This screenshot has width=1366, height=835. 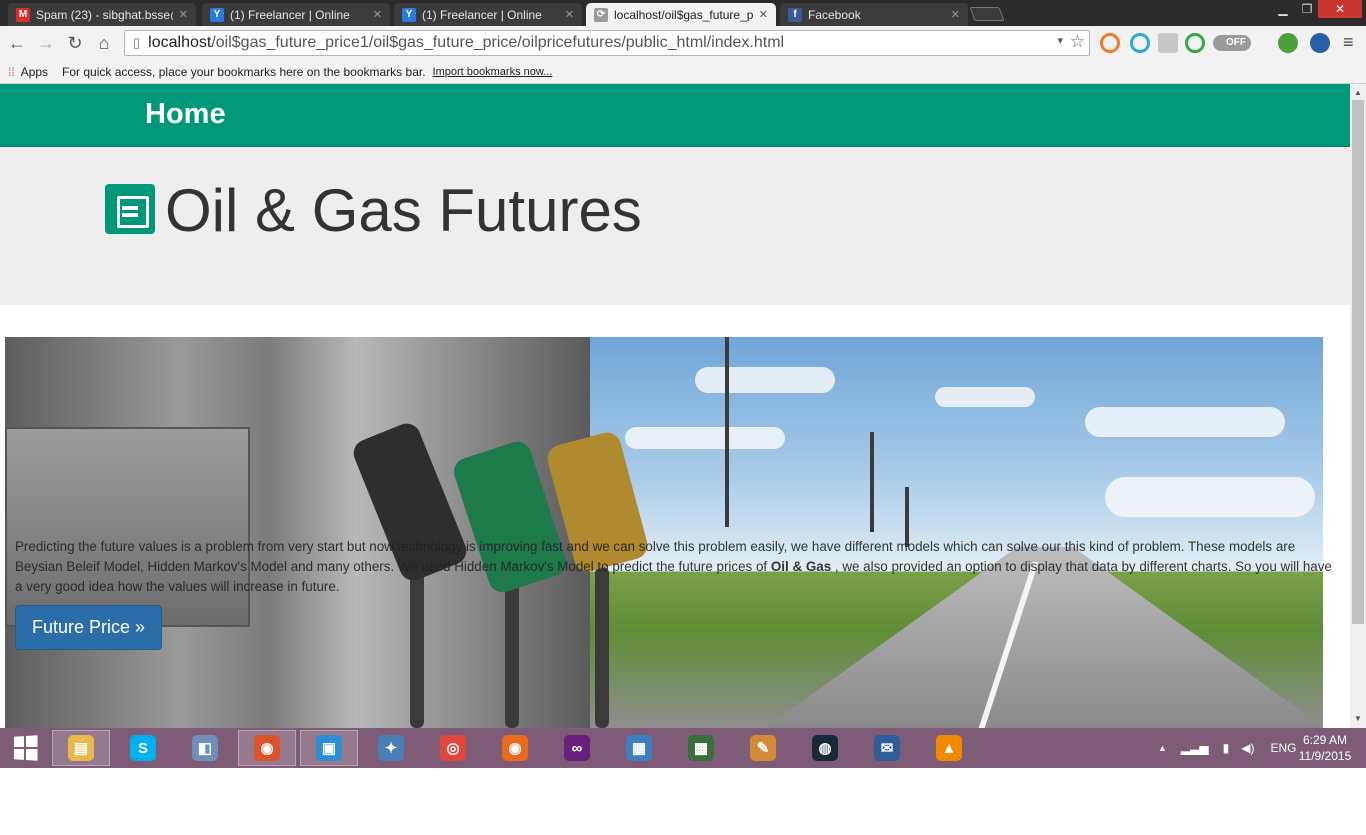 What do you see at coordinates (23, 14) in the screenshot?
I see `gmail-icon: M` at bounding box center [23, 14].